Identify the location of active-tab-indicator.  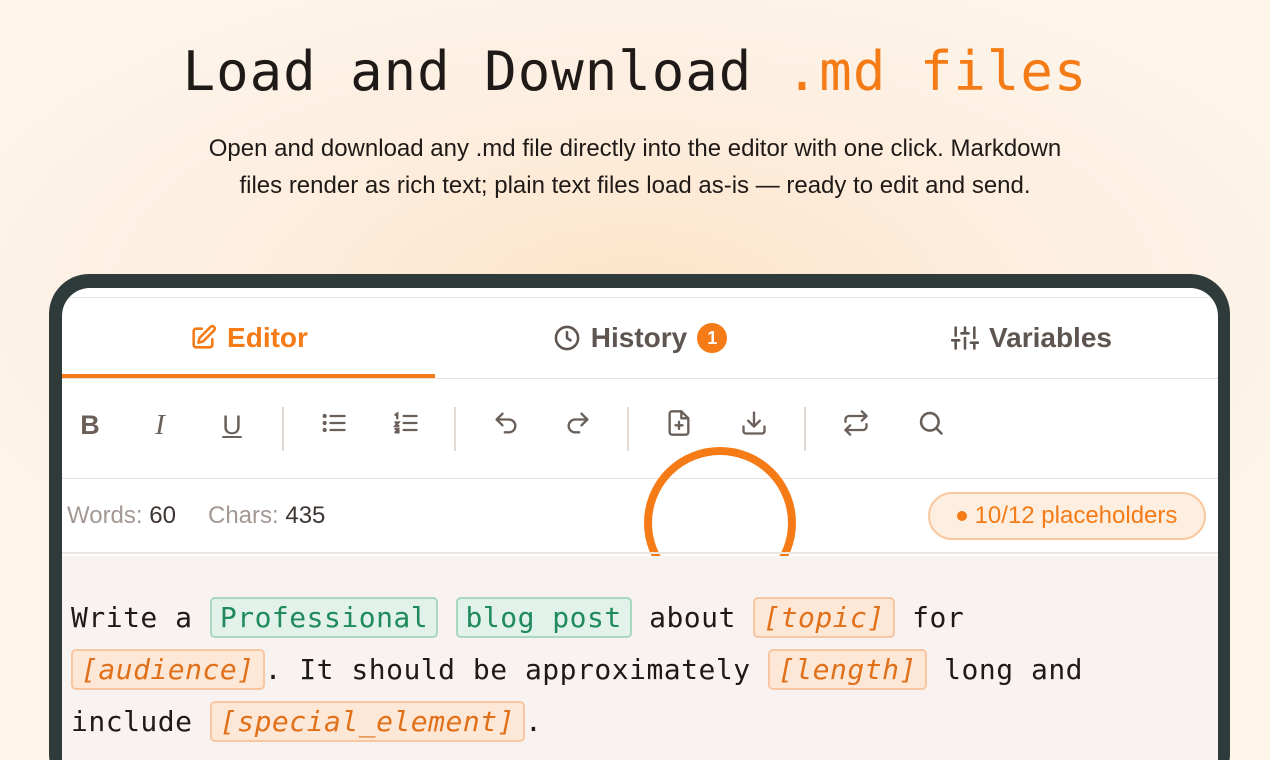
(248, 376).